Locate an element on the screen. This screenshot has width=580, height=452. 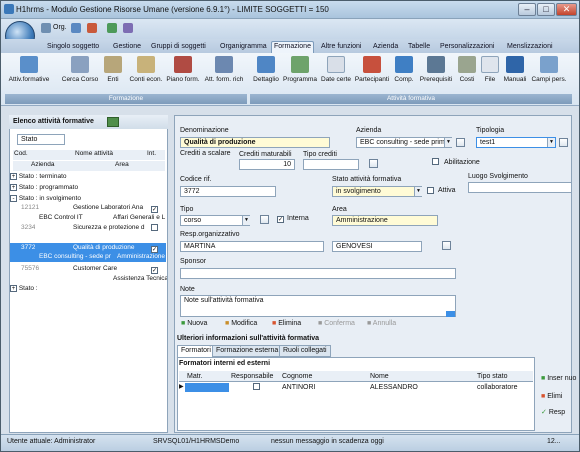
col-tipo-stato: Tipo stato is located at coordinates (492, 376).